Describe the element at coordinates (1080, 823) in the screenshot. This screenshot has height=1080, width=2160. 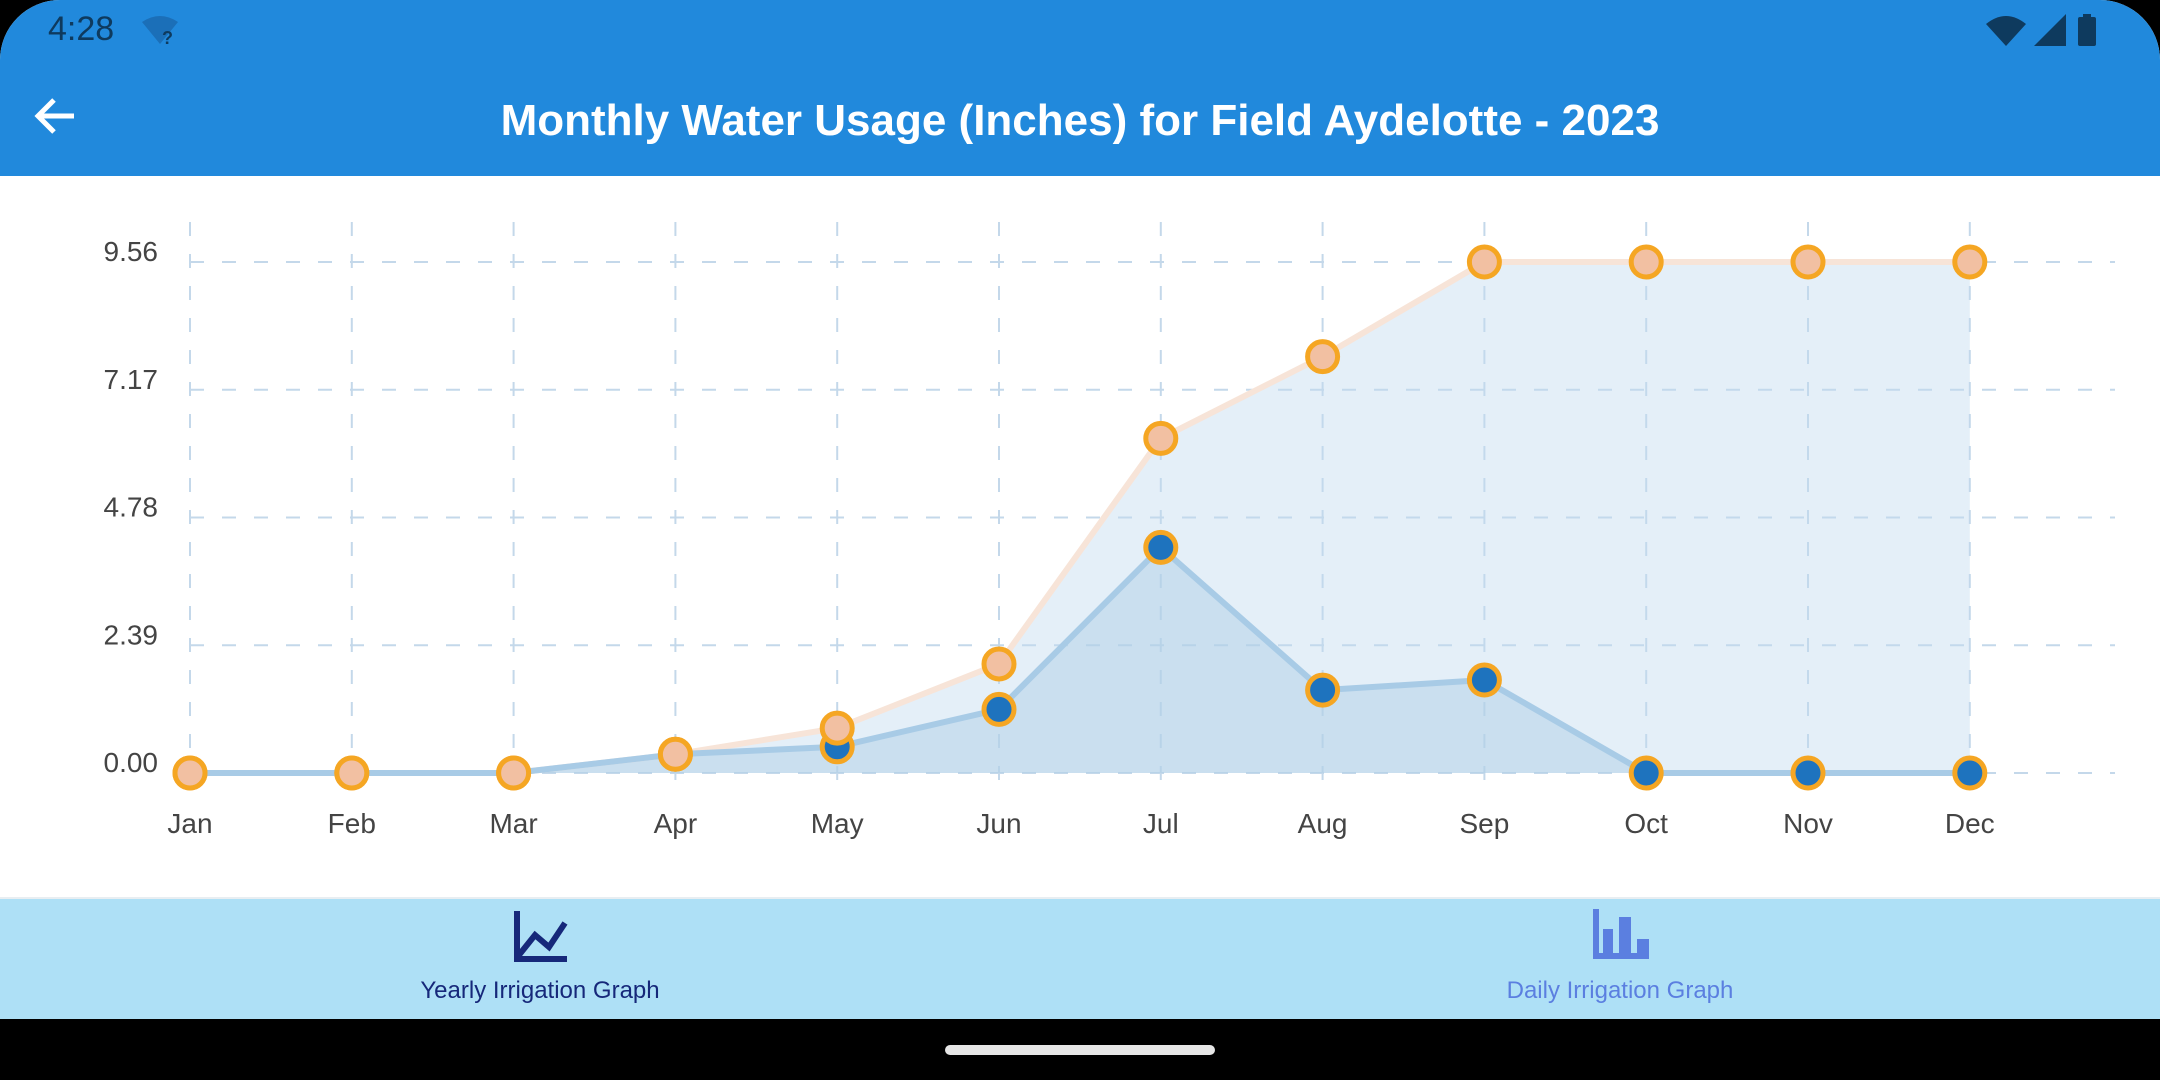
I see `x-axis-ticks: Jan Feb Mar Apr May Jun Jul Aug Sep Oct Nov Dec` at that location.